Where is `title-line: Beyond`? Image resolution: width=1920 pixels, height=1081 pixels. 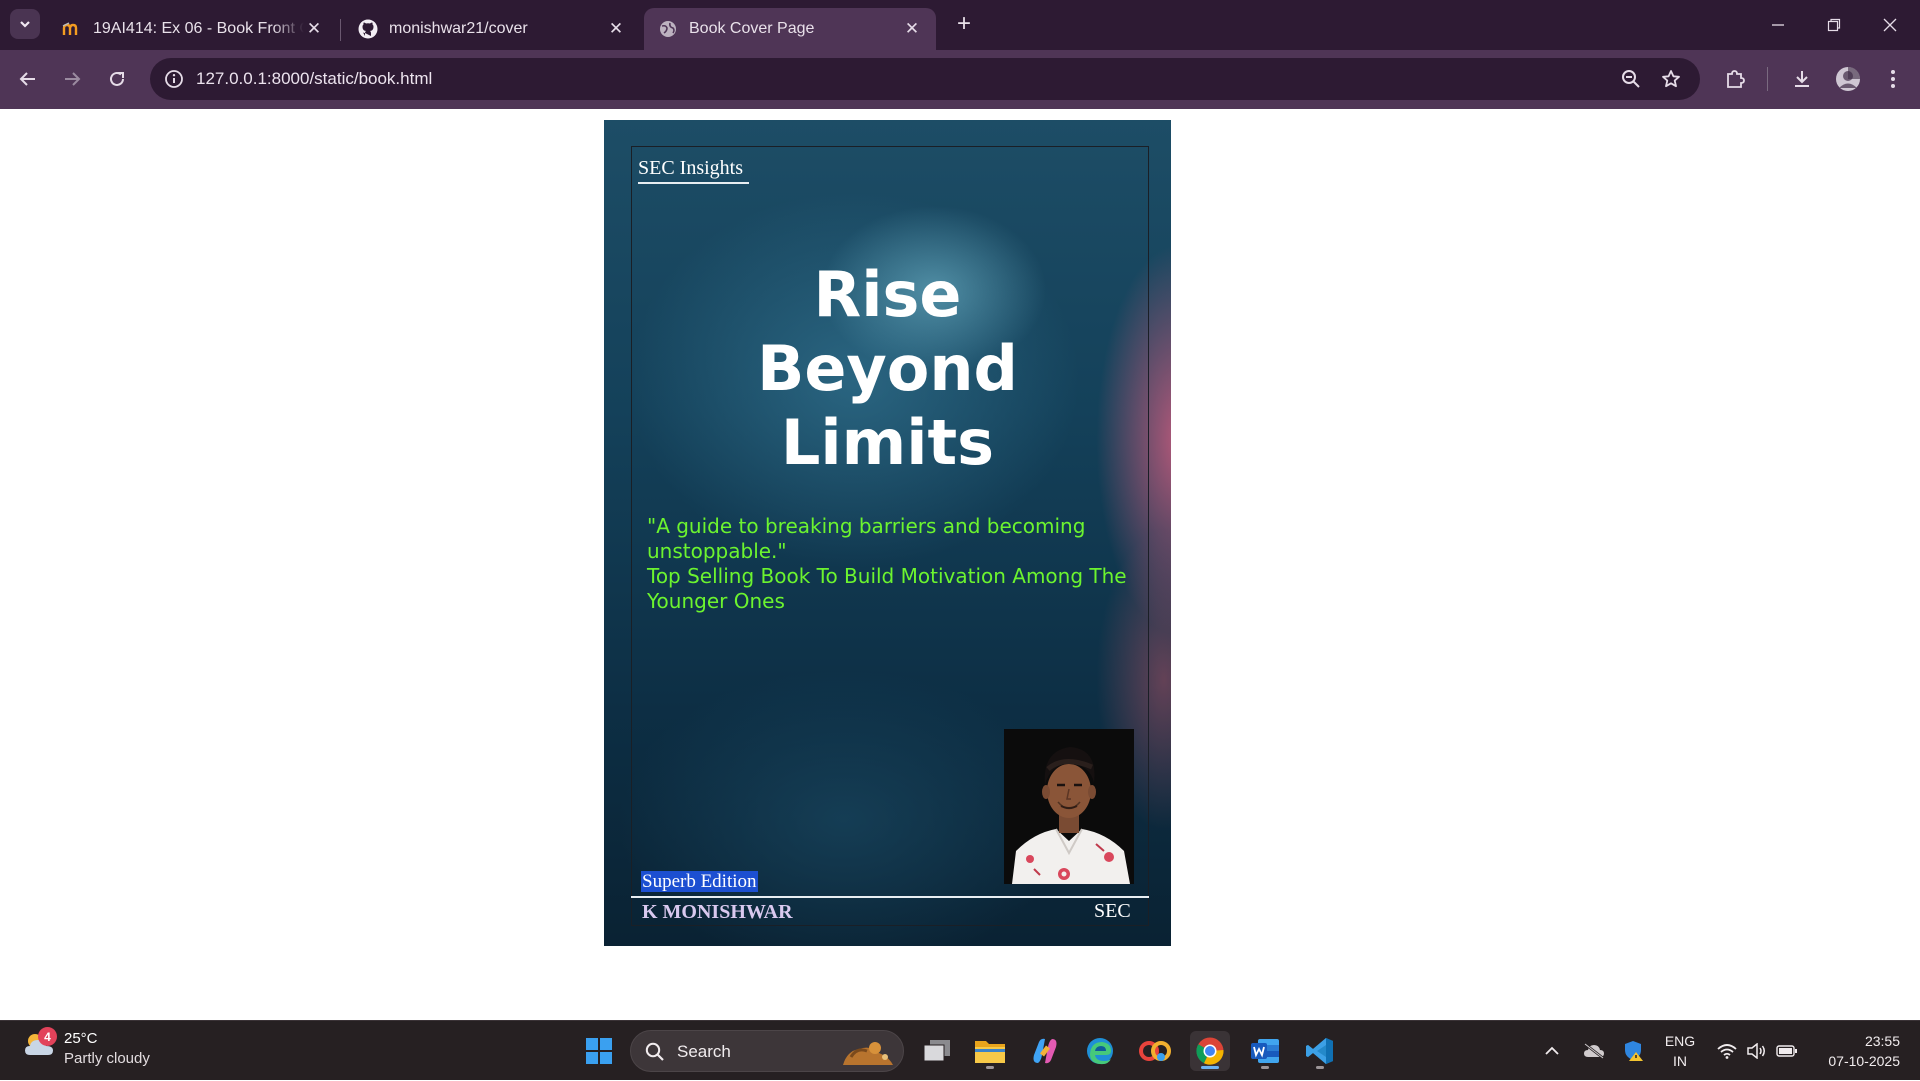 title-line: Beyond is located at coordinates (887, 368).